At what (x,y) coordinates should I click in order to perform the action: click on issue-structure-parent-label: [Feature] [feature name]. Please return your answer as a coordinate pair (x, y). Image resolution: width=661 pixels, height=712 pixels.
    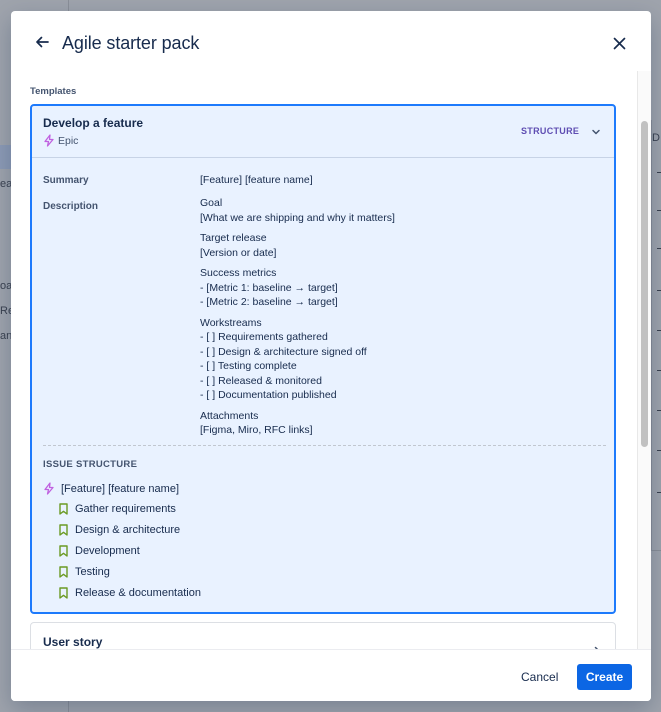
    Looking at the image, I should click on (120, 488).